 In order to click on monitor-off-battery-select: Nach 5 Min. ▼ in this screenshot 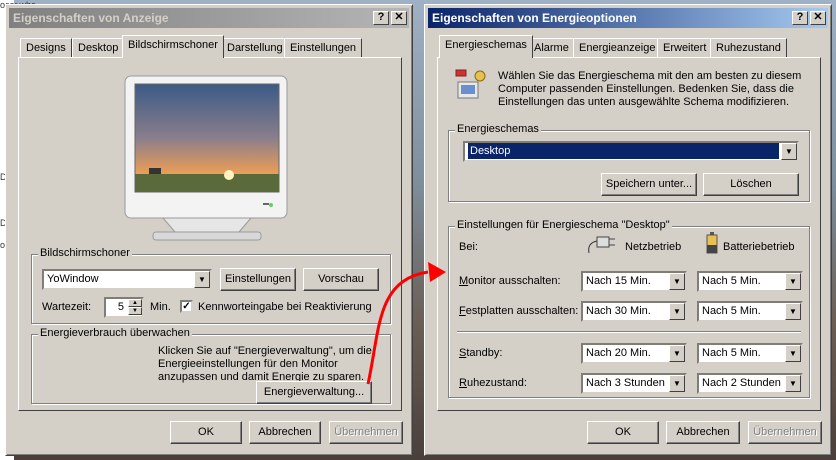, I will do `click(750, 281)`.